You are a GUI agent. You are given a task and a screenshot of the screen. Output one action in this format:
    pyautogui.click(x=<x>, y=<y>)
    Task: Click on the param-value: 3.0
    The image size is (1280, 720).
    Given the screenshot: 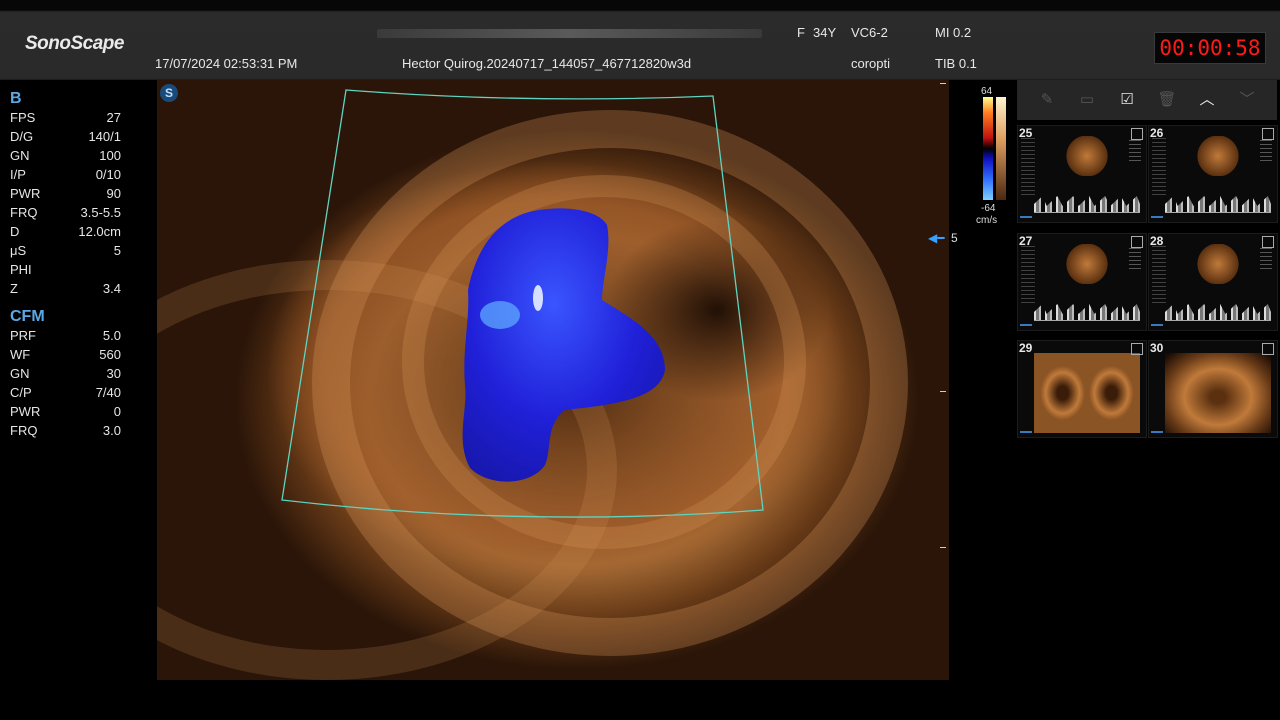 What is the action you would take?
    pyautogui.click(x=111, y=430)
    